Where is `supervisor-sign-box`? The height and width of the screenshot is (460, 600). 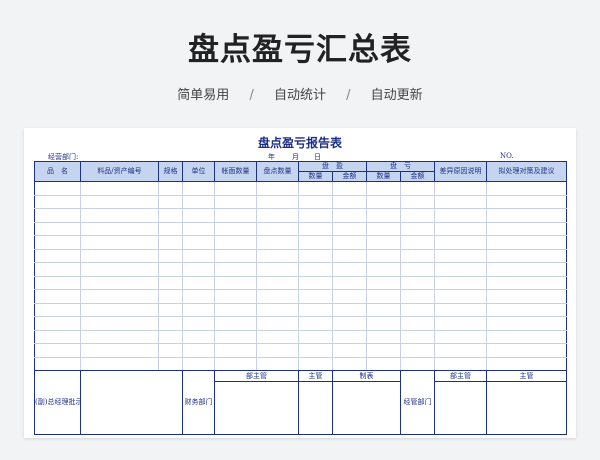 supervisor-sign-box is located at coordinates (315, 408).